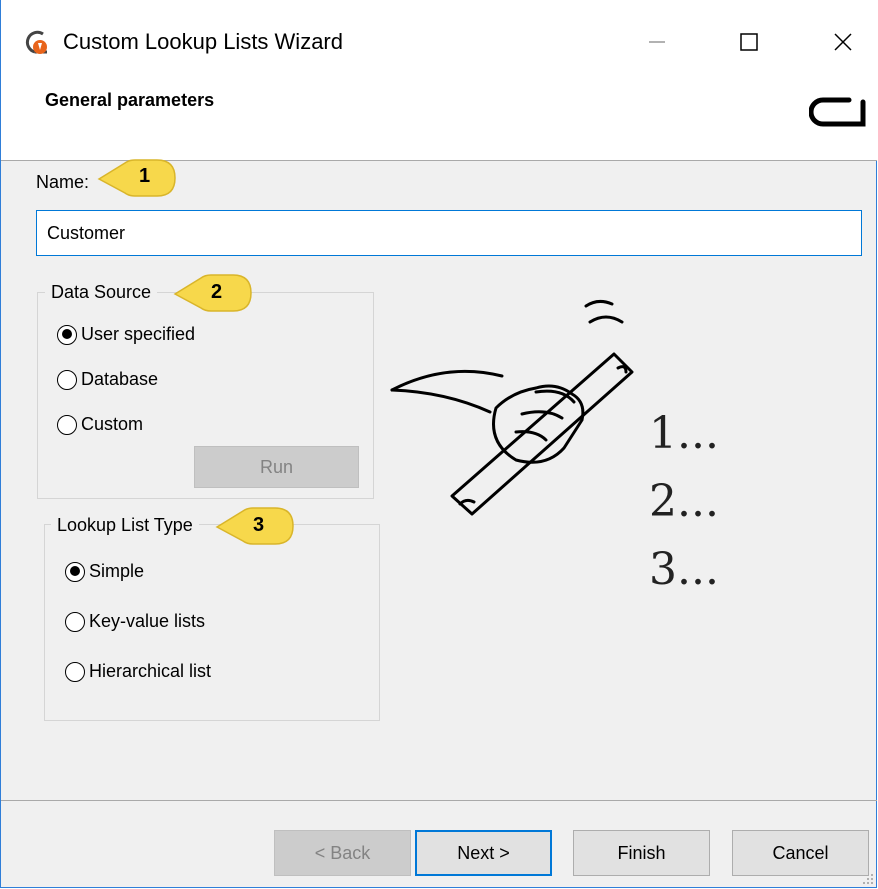 This screenshot has height=889, width=878. I want to click on radio-label: Hierarchical list, so click(150, 671).